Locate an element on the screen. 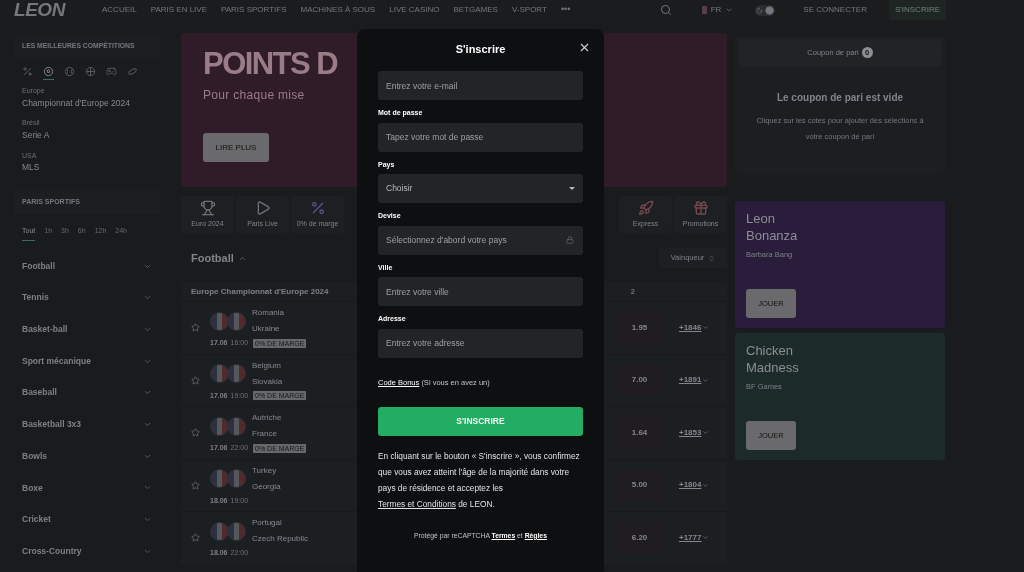 Image resolution: width=1024 pixels, height=572 pixels. team-name: Turkey is located at coordinates (265, 470).